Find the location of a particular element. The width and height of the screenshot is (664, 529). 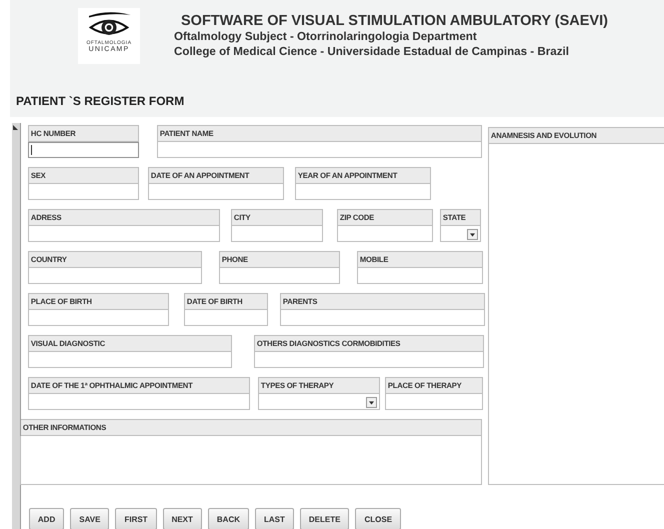

form-button: SAVE is located at coordinates (90, 518).